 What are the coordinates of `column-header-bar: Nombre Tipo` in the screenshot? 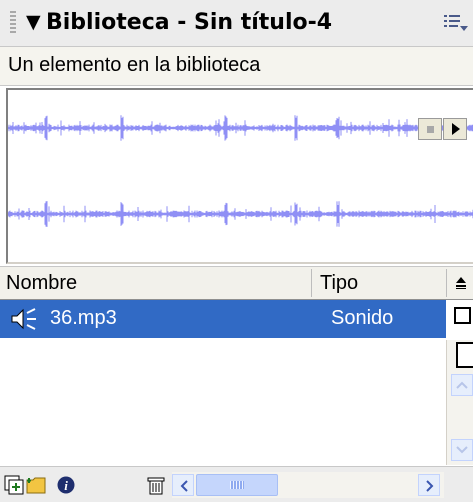 It's located at (236, 283).